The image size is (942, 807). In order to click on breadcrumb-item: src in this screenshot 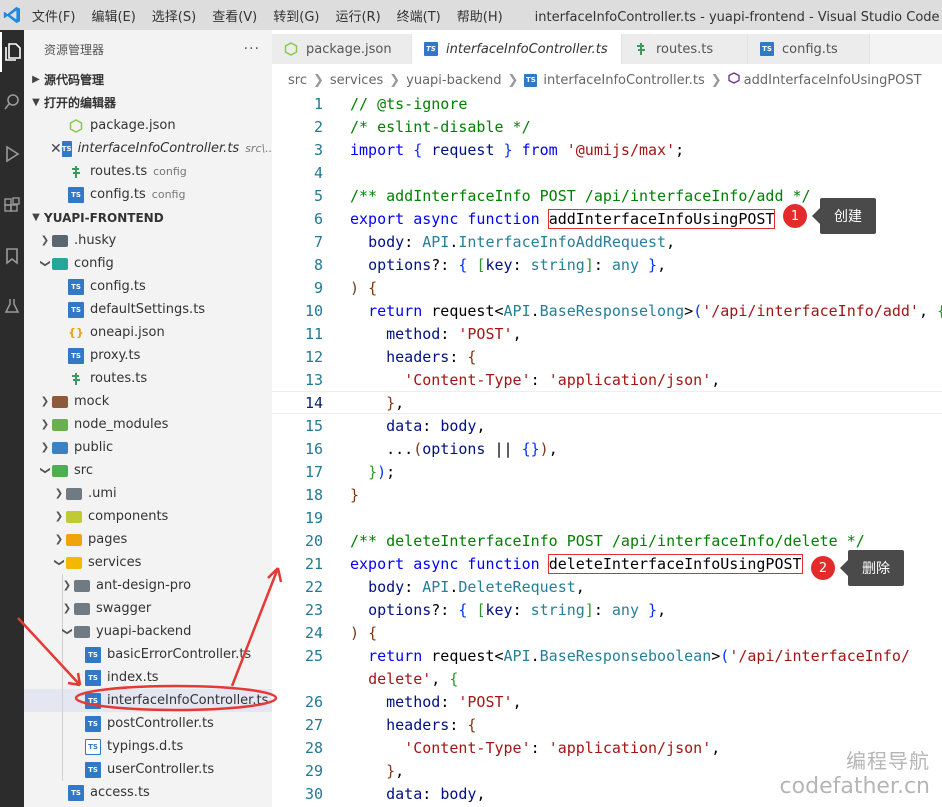, I will do `click(297, 80)`.